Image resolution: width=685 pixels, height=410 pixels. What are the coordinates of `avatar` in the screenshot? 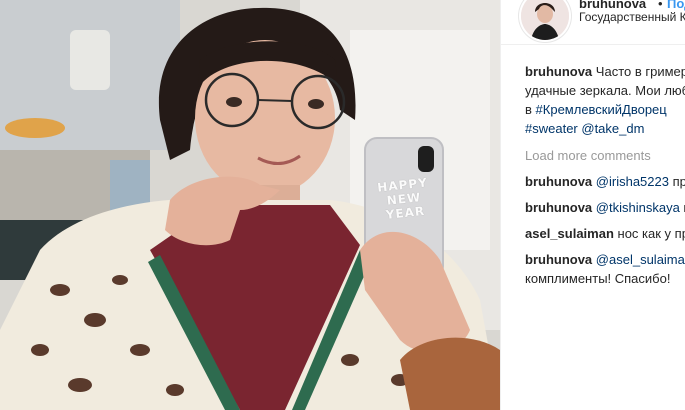 It's located at (545, 20).